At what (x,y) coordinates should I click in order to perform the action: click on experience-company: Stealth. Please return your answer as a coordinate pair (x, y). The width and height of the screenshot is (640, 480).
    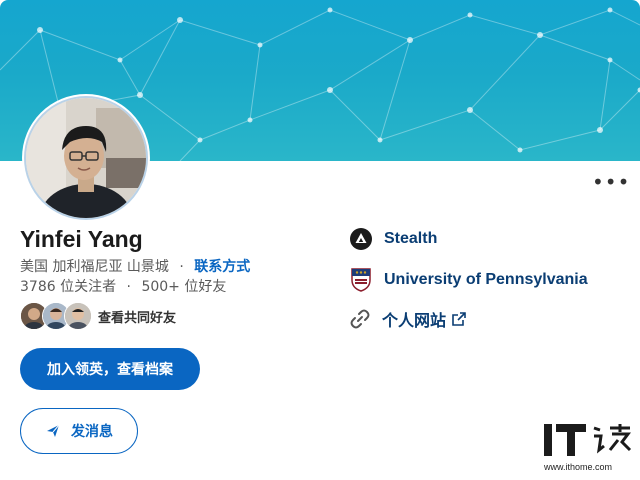
    Looking at the image, I should click on (393, 239).